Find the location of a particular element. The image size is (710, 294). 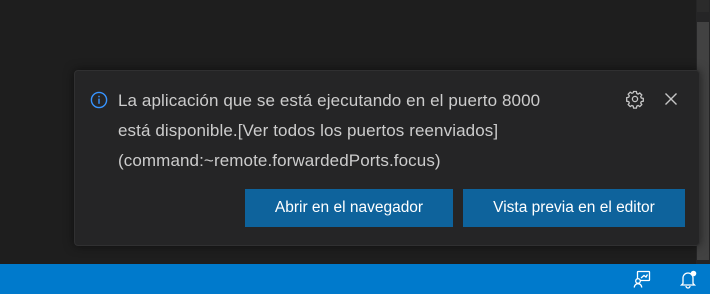

notifications-bell-icon is located at coordinates (688, 279).